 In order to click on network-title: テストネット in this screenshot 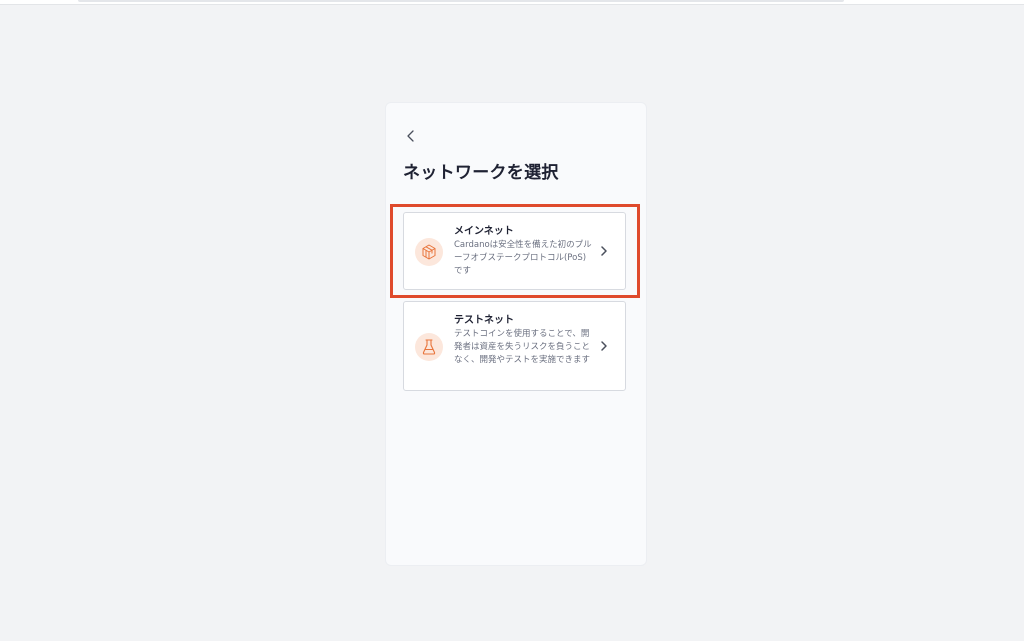, I will do `click(484, 320)`.